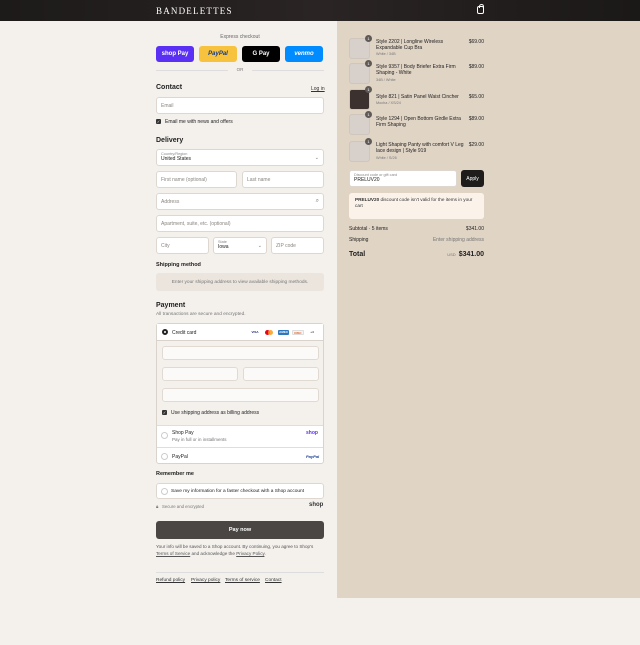  I want to click on item-variant: White / S/26, so click(386, 158).